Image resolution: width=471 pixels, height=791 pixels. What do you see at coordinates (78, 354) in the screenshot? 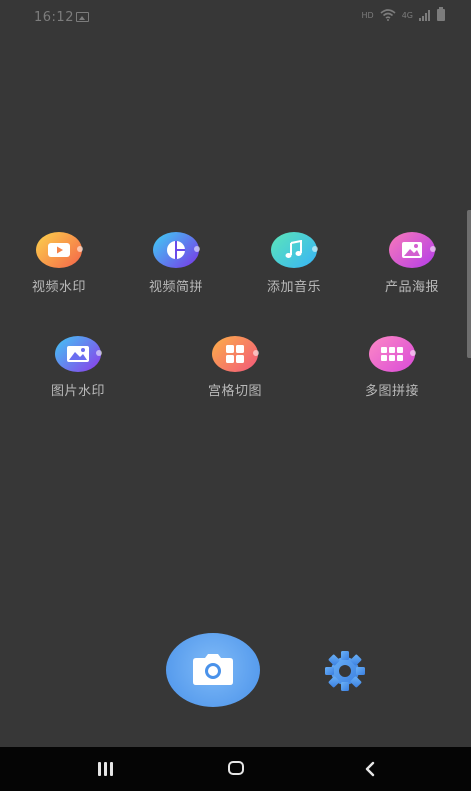
I see `landscape-icon` at bounding box center [78, 354].